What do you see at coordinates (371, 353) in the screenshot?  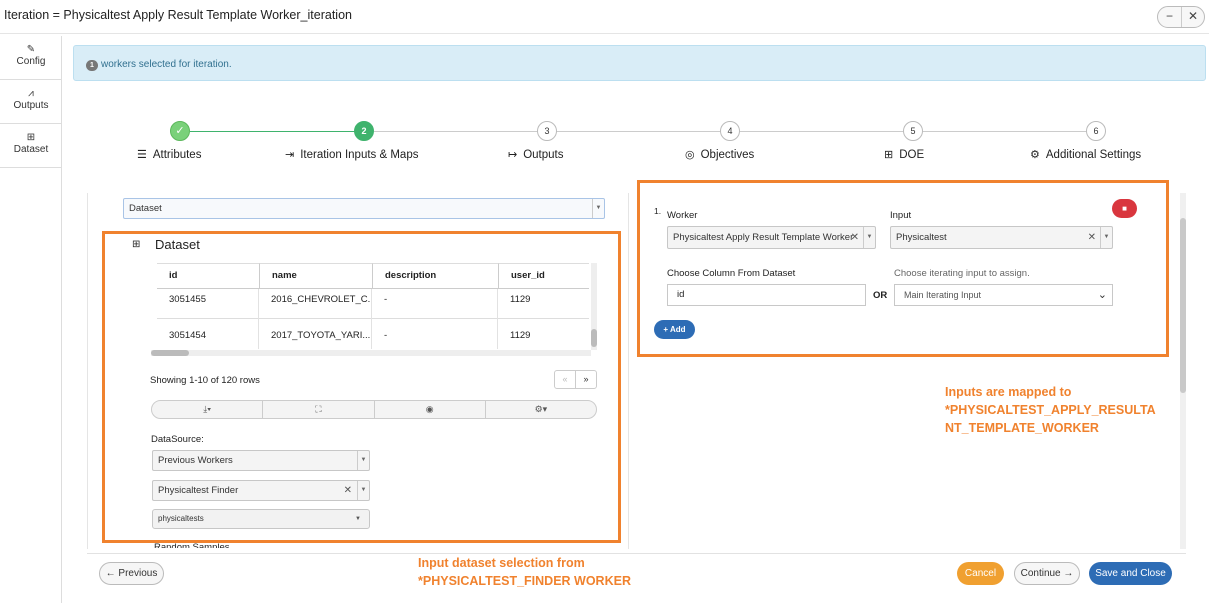 I see `horizontal-scrollbar` at bounding box center [371, 353].